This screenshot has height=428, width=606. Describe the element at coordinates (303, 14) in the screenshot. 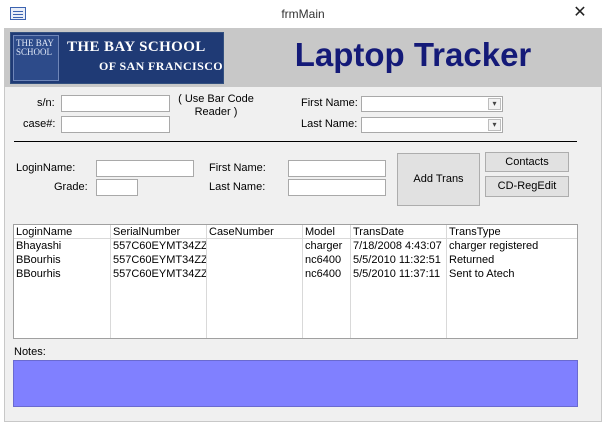

I see `window-title: frmMain` at that location.